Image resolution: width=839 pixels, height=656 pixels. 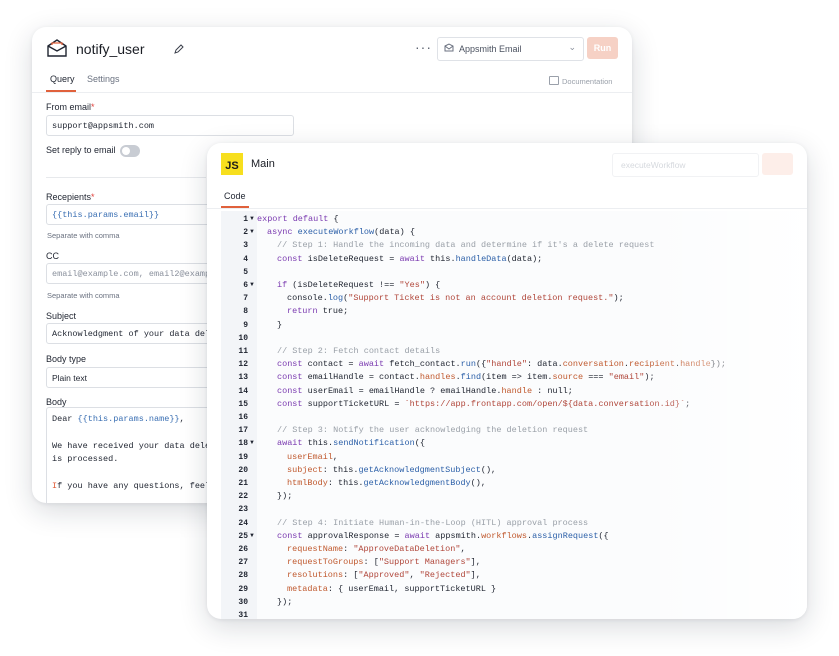 I want to click on code-token: : [, so click(x=351, y=575).